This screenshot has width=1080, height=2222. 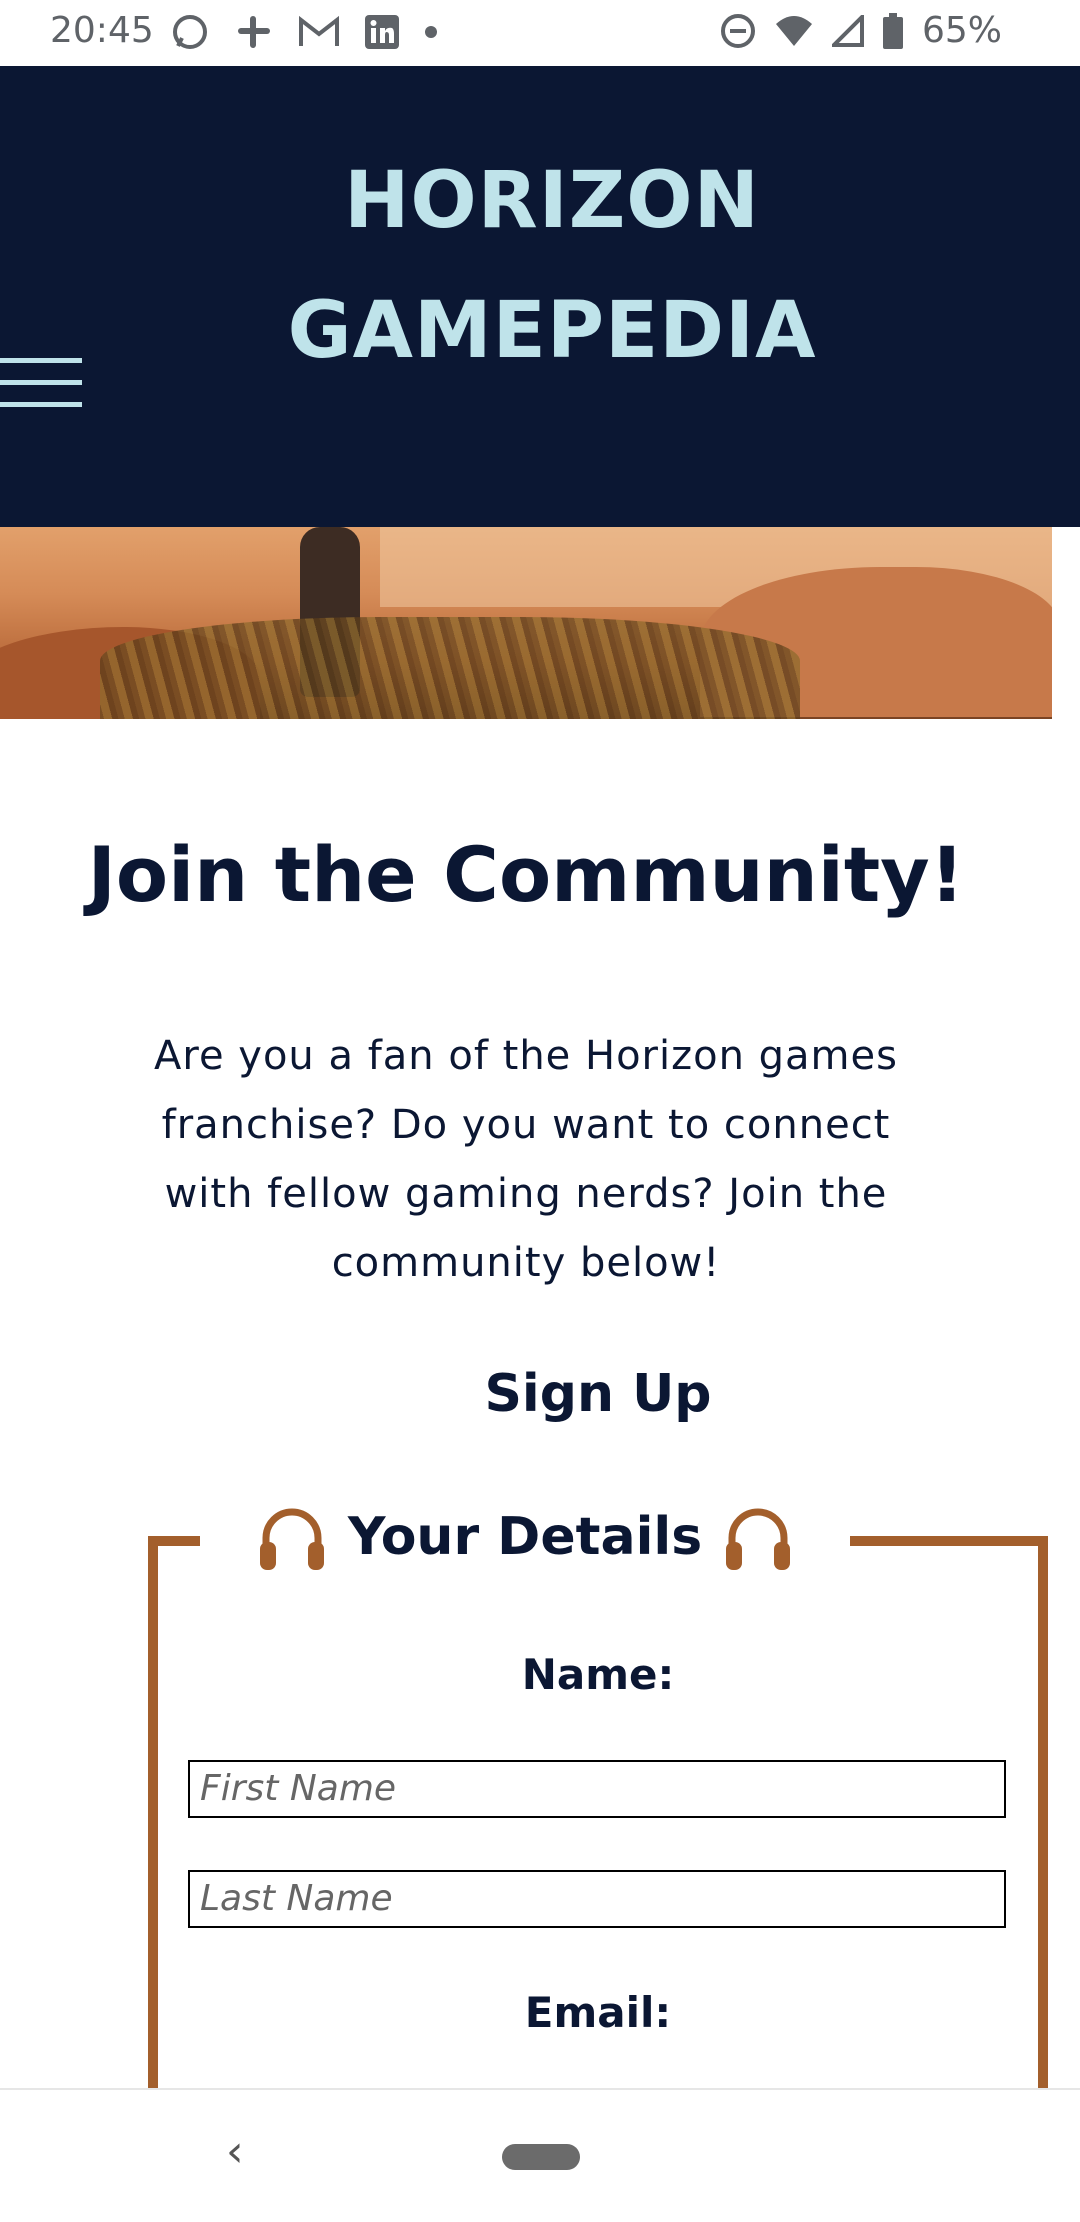 I want to click on site-title-line-1: HORIZON, so click(x=552, y=201).